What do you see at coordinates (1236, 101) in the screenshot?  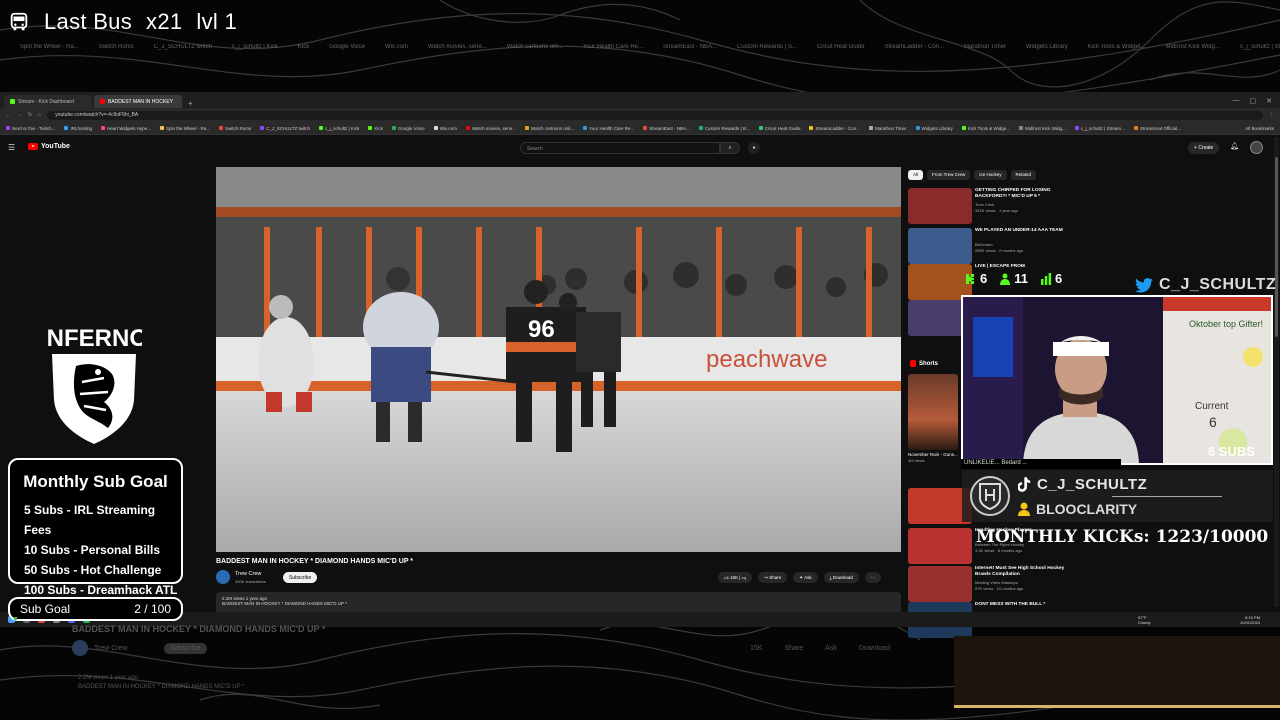 I see `minimize-icon: —` at bounding box center [1236, 101].